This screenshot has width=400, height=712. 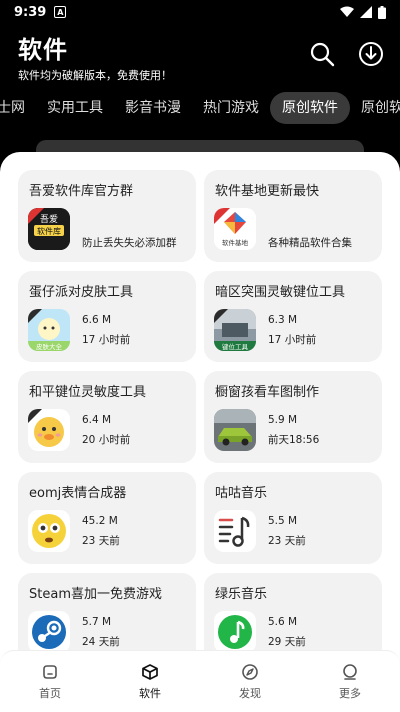 I want to click on card-meta: 5.7 M 24 天前, so click(x=101, y=632).